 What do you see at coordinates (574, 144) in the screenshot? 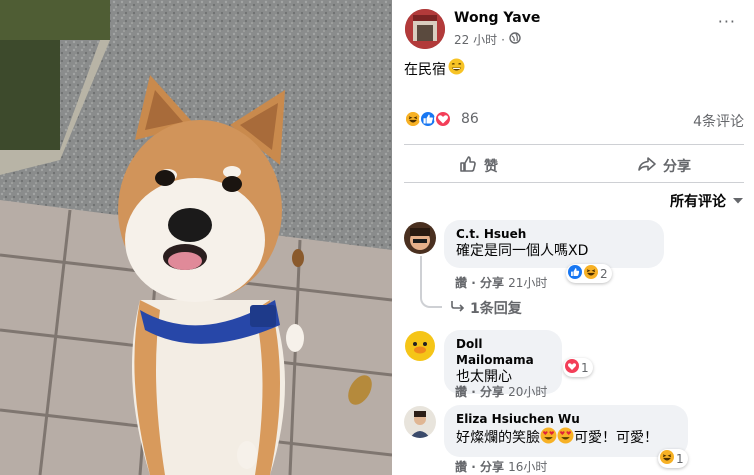
I see `divider-top` at bounding box center [574, 144].